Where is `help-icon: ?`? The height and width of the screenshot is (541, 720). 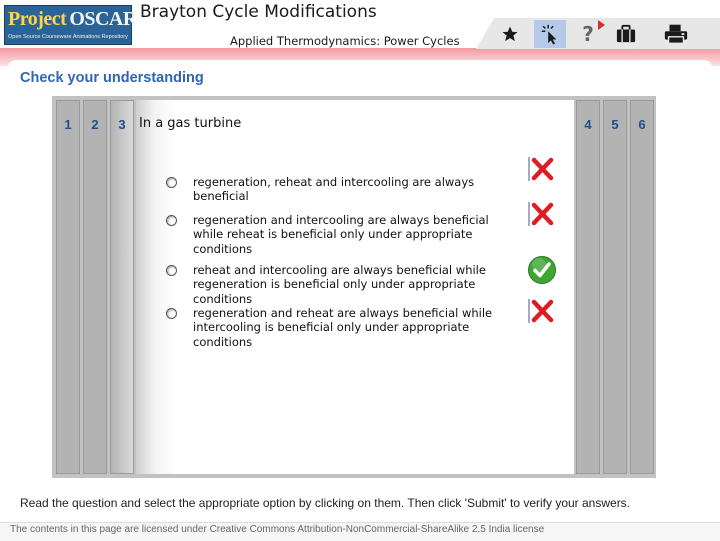
help-icon: ? is located at coordinates (588, 34).